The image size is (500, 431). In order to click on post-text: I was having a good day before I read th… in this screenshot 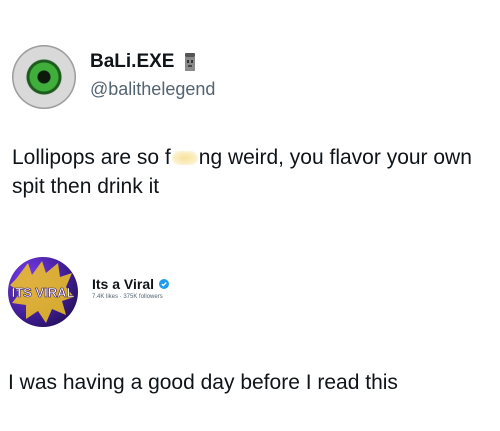, I will do `click(203, 382)`.